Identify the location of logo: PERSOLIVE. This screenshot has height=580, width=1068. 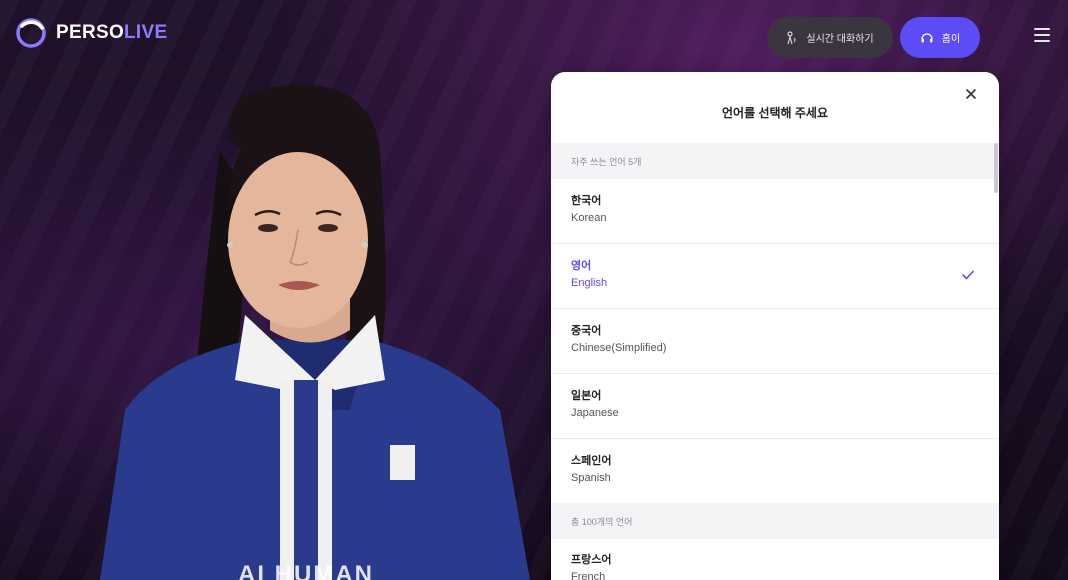
(90, 33).